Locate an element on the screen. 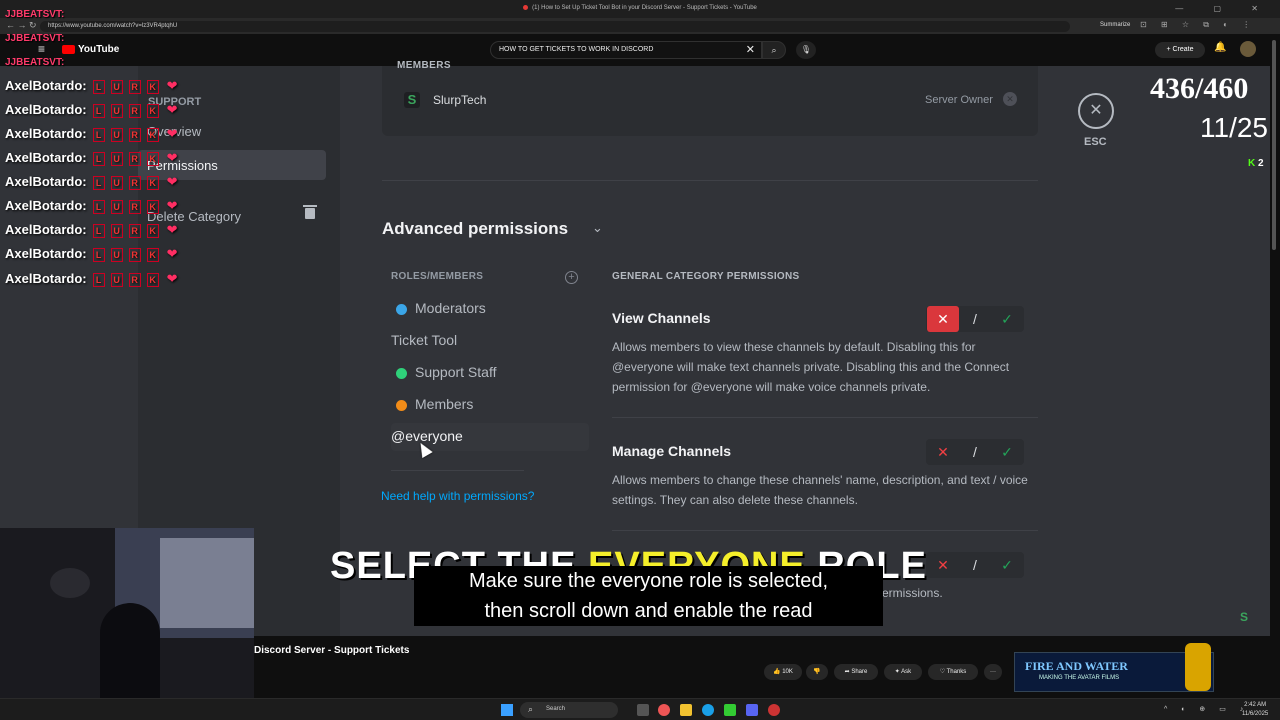 Image resolution: width=1280 pixels, height=720 pixels. sponsored-ad: FIRE AND WATER MAKING THE AVATAR FILMS is located at coordinates (1114, 667).